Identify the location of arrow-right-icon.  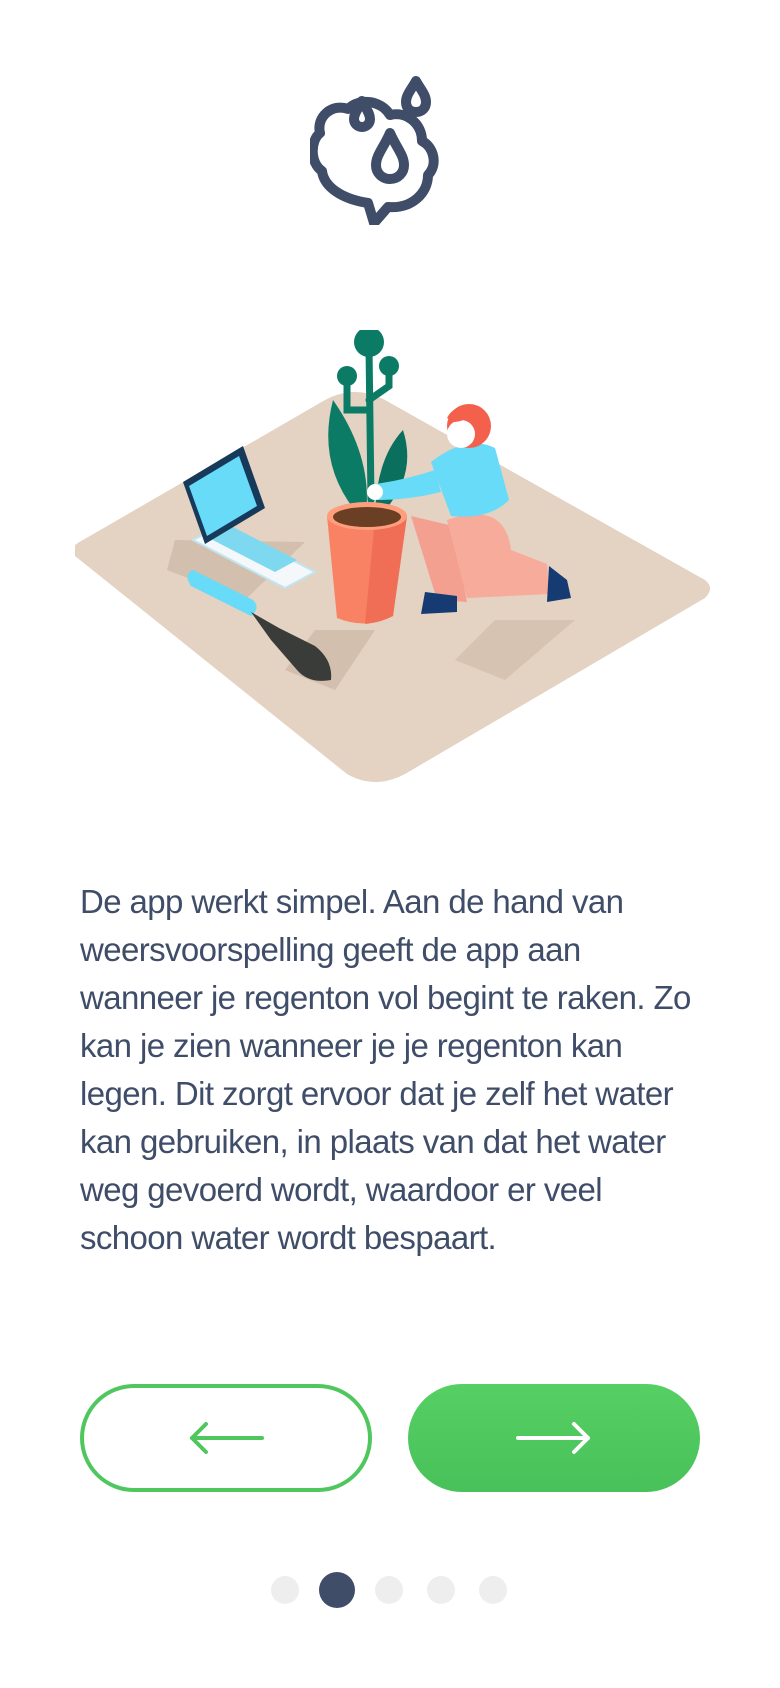
(553, 1438).